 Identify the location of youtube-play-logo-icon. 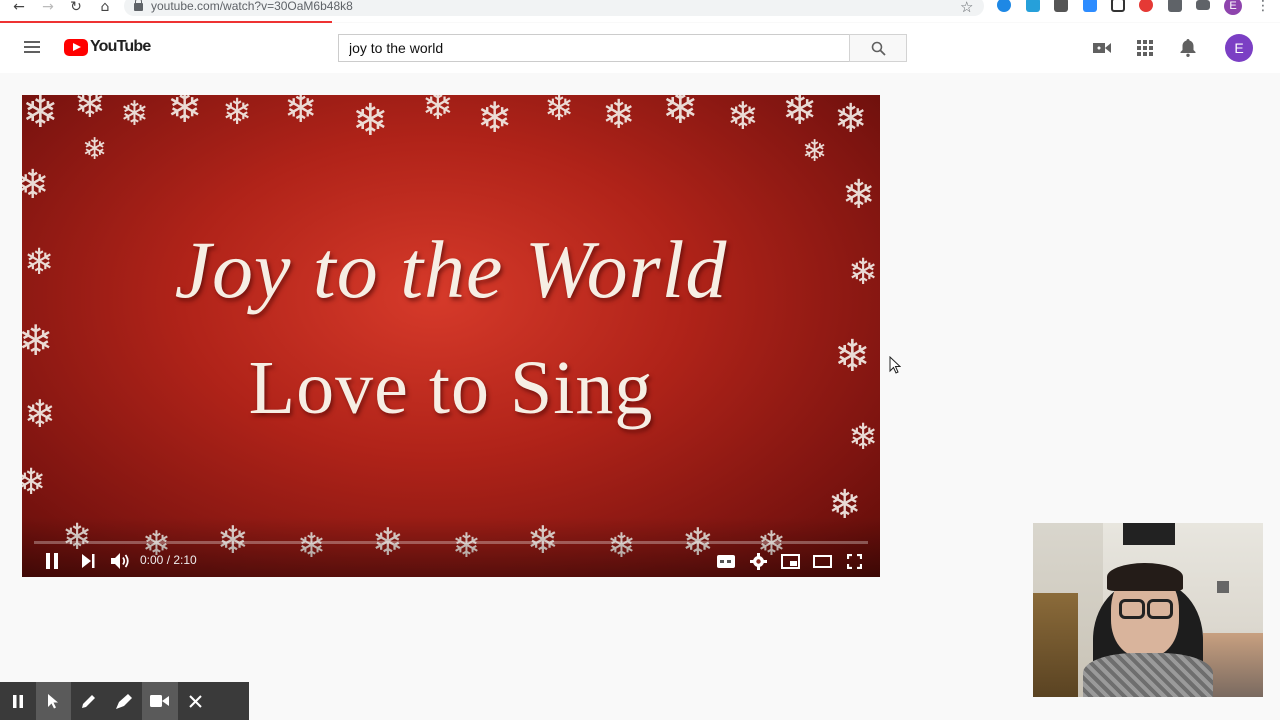
(76, 47).